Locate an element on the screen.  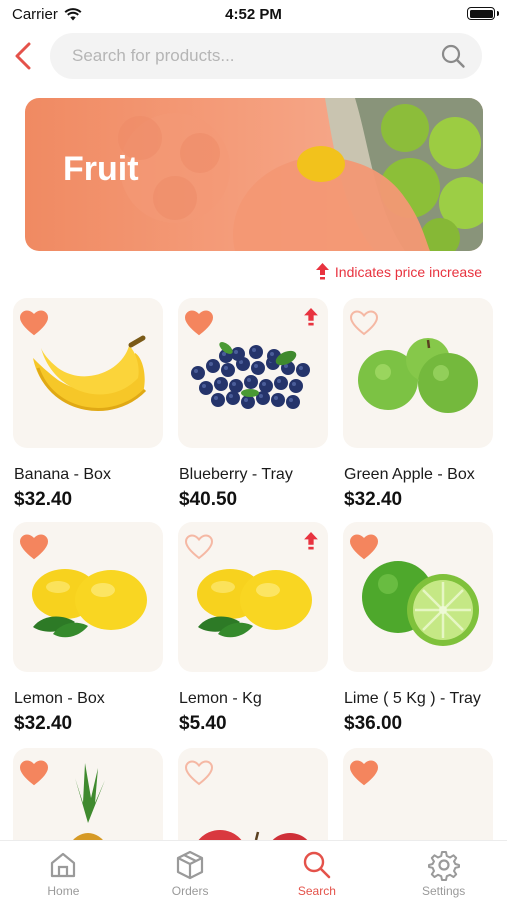
product-name: Lime ( 5 Kg ) - Tray is located at coordinates (412, 698).